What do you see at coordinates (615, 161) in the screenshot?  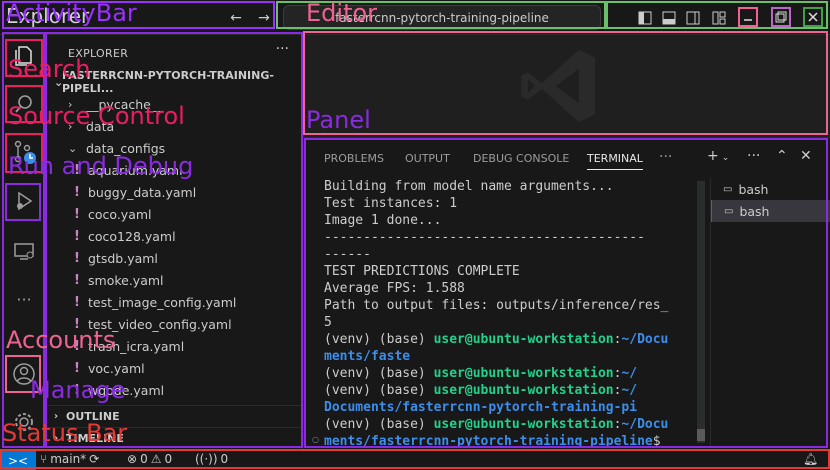 I see `panel-tab-terminal: TERMINAL` at bounding box center [615, 161].